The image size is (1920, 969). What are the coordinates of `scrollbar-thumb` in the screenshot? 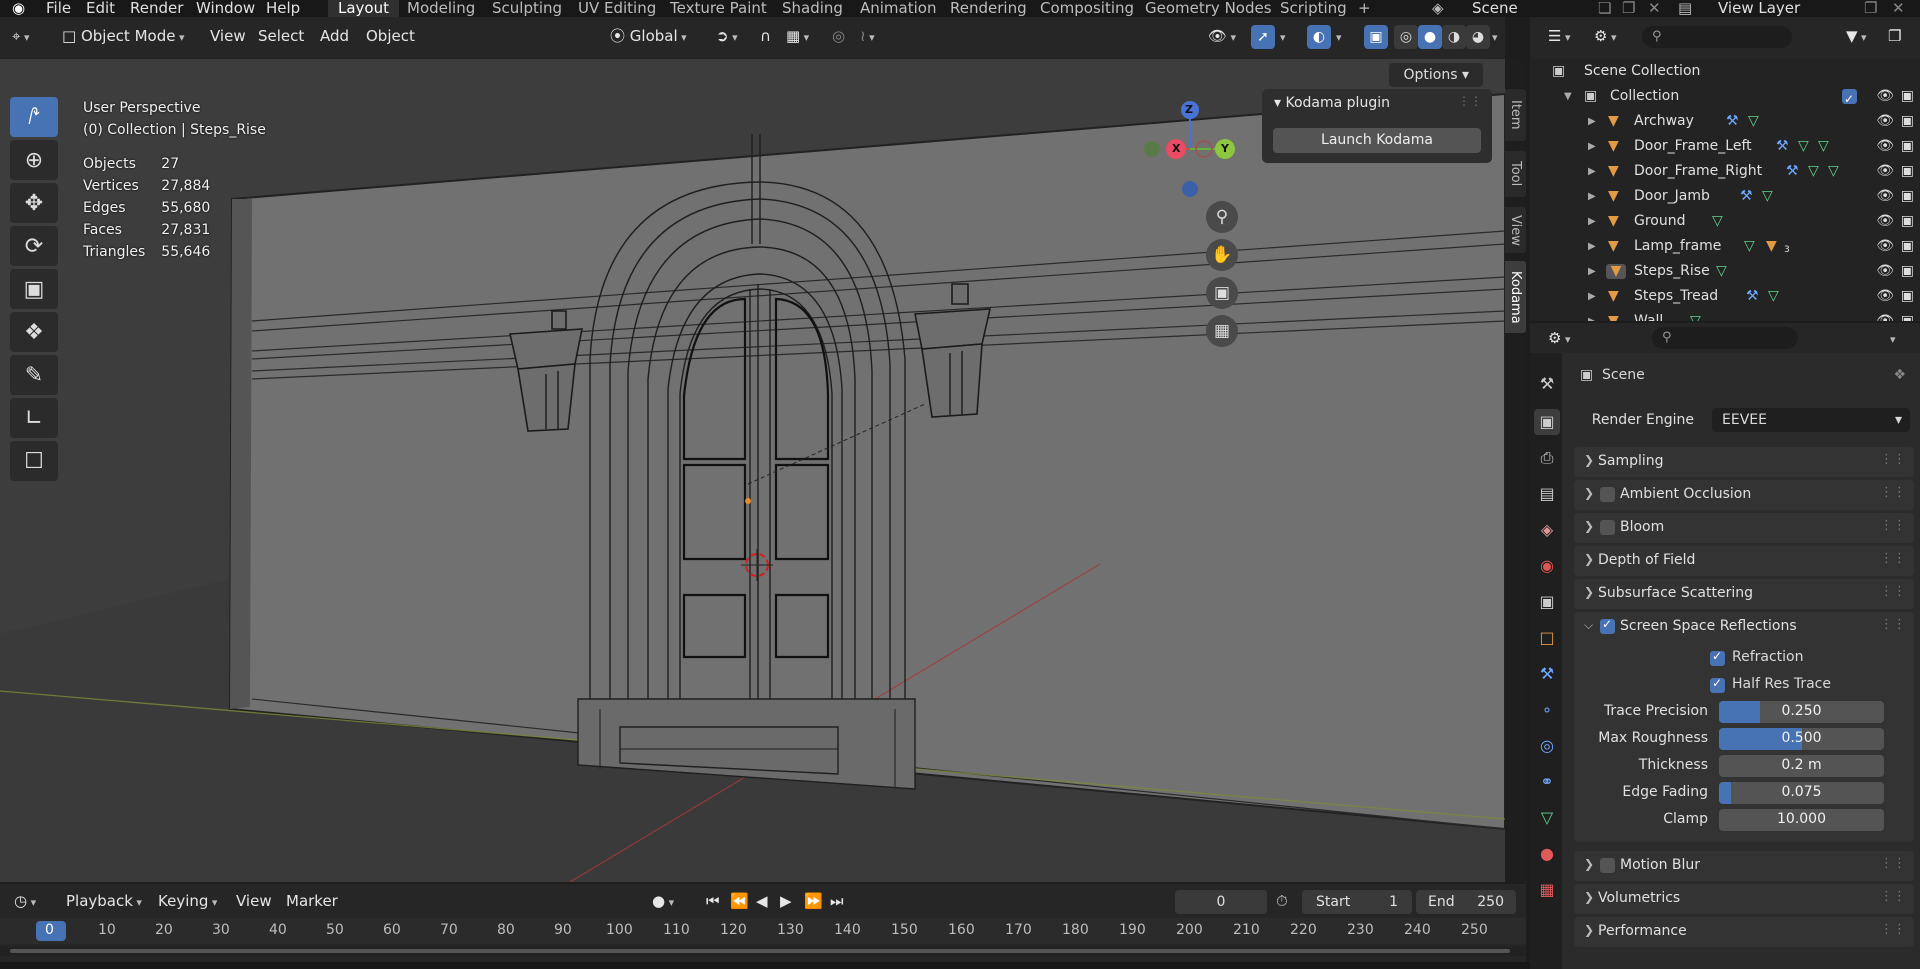 It's located at (760, 951).